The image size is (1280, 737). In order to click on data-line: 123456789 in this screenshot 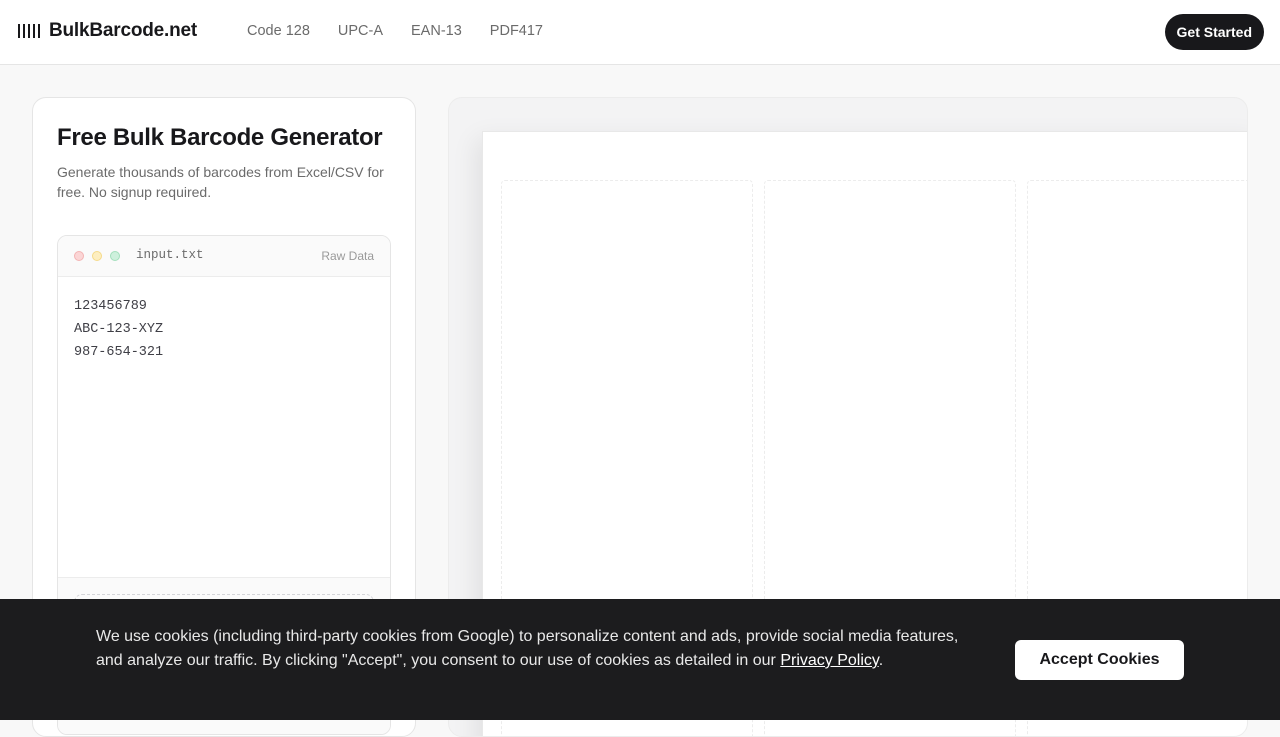, I will do `click(110, 306)`.